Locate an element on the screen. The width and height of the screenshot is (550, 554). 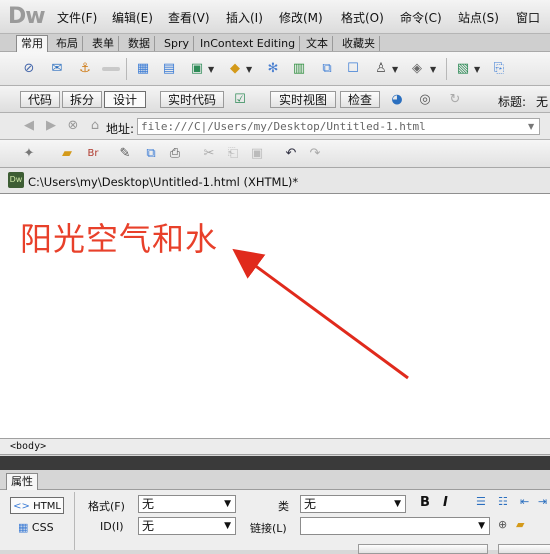
tab-layout: 布局 is located at coordinates (67, 43).